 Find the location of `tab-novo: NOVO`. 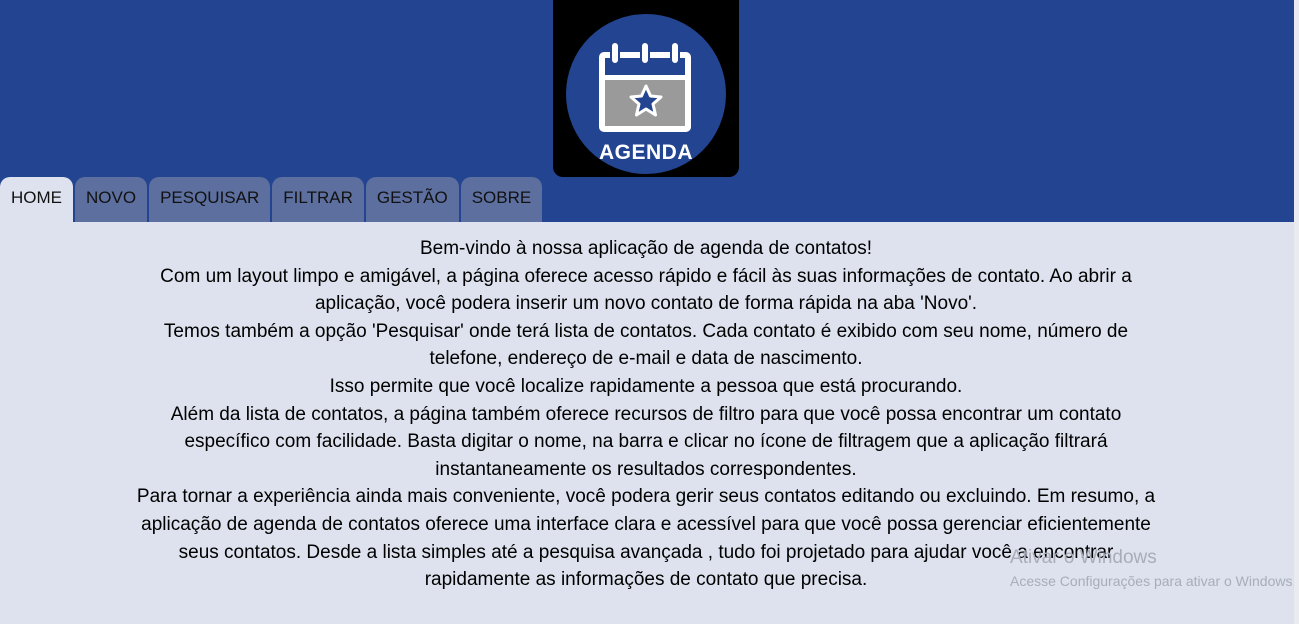

tab-novo: NOVO is located at coordinates (111, 199).